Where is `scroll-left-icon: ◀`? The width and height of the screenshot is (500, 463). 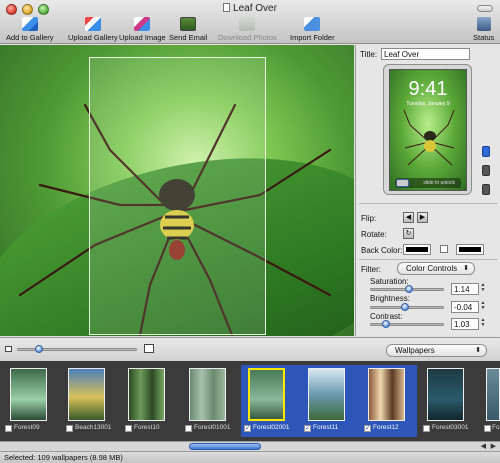
scroll-left-icon: ◀ is located at coordinates (483, 446).